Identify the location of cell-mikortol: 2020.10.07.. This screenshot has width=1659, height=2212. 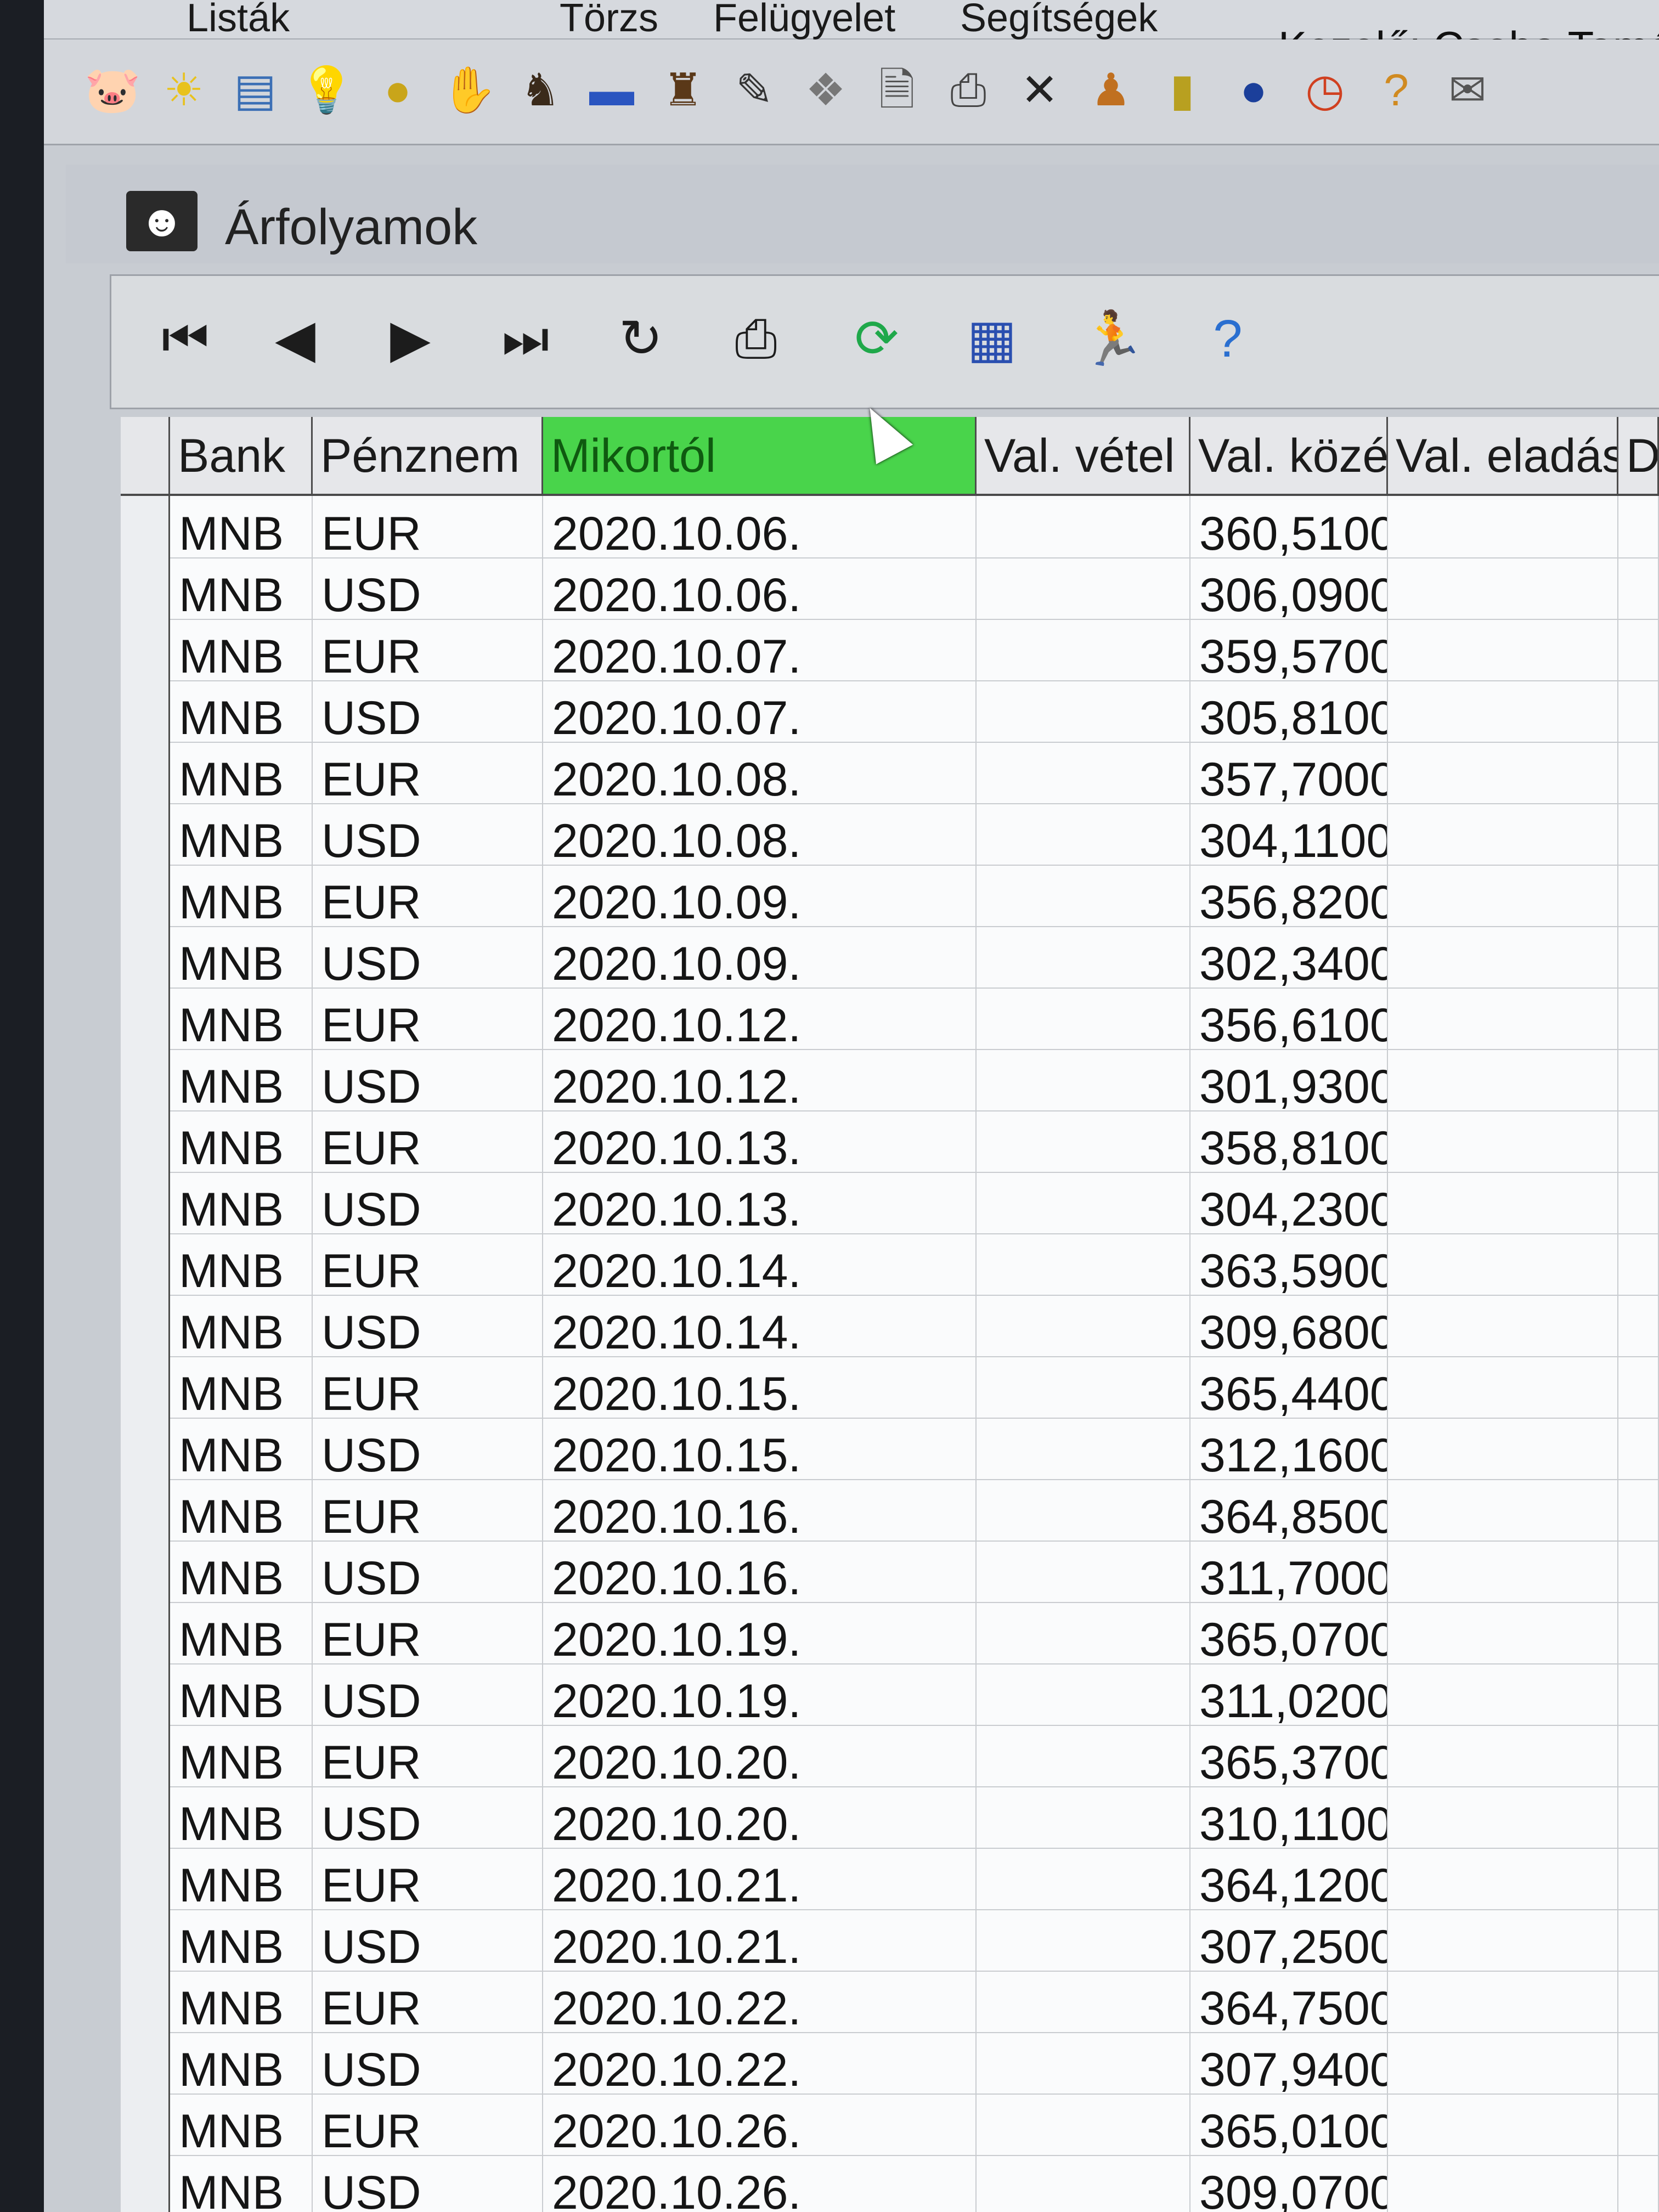
(760, 649).